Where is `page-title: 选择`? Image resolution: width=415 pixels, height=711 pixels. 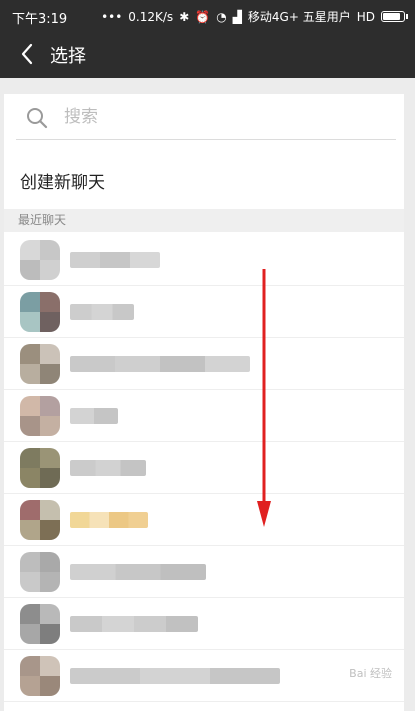
page-title: 选择 is located at coordinates (68, 56).